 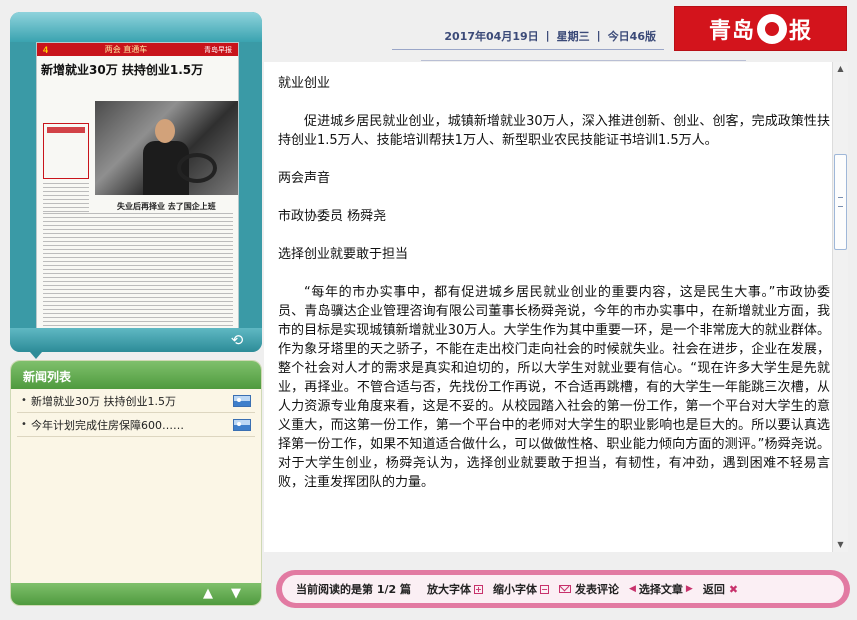 I want to click on thumbnail-text-block, so click(x=66, y=198).